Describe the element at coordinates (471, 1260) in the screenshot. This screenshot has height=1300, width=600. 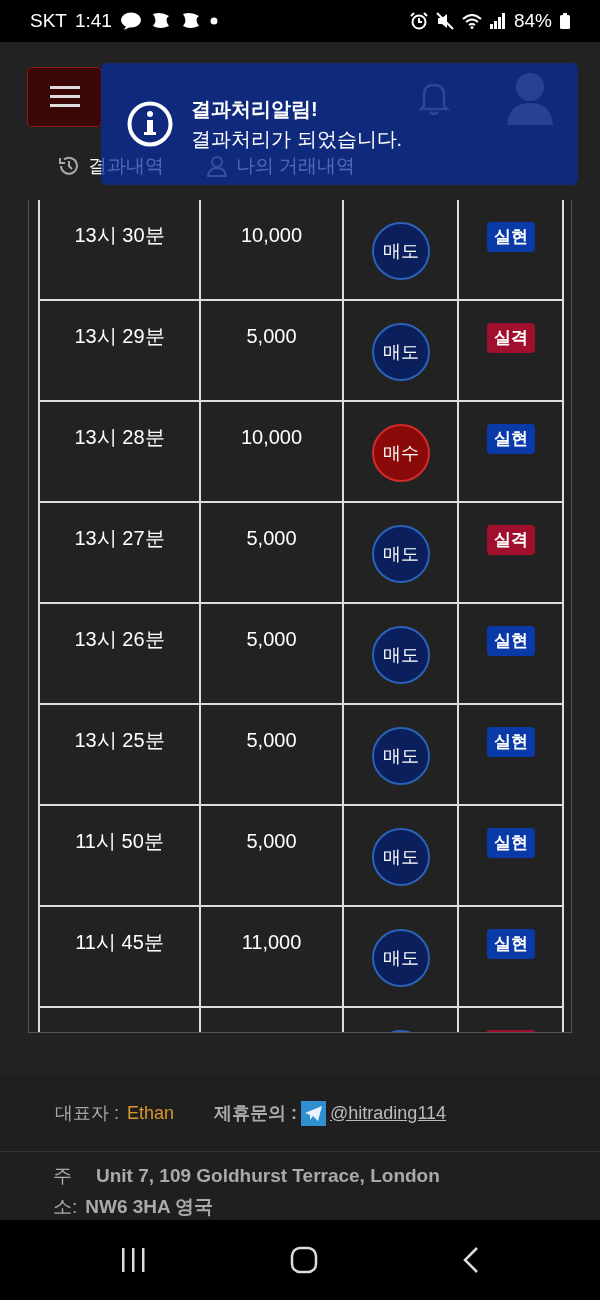
I see `back-icon` at that location.